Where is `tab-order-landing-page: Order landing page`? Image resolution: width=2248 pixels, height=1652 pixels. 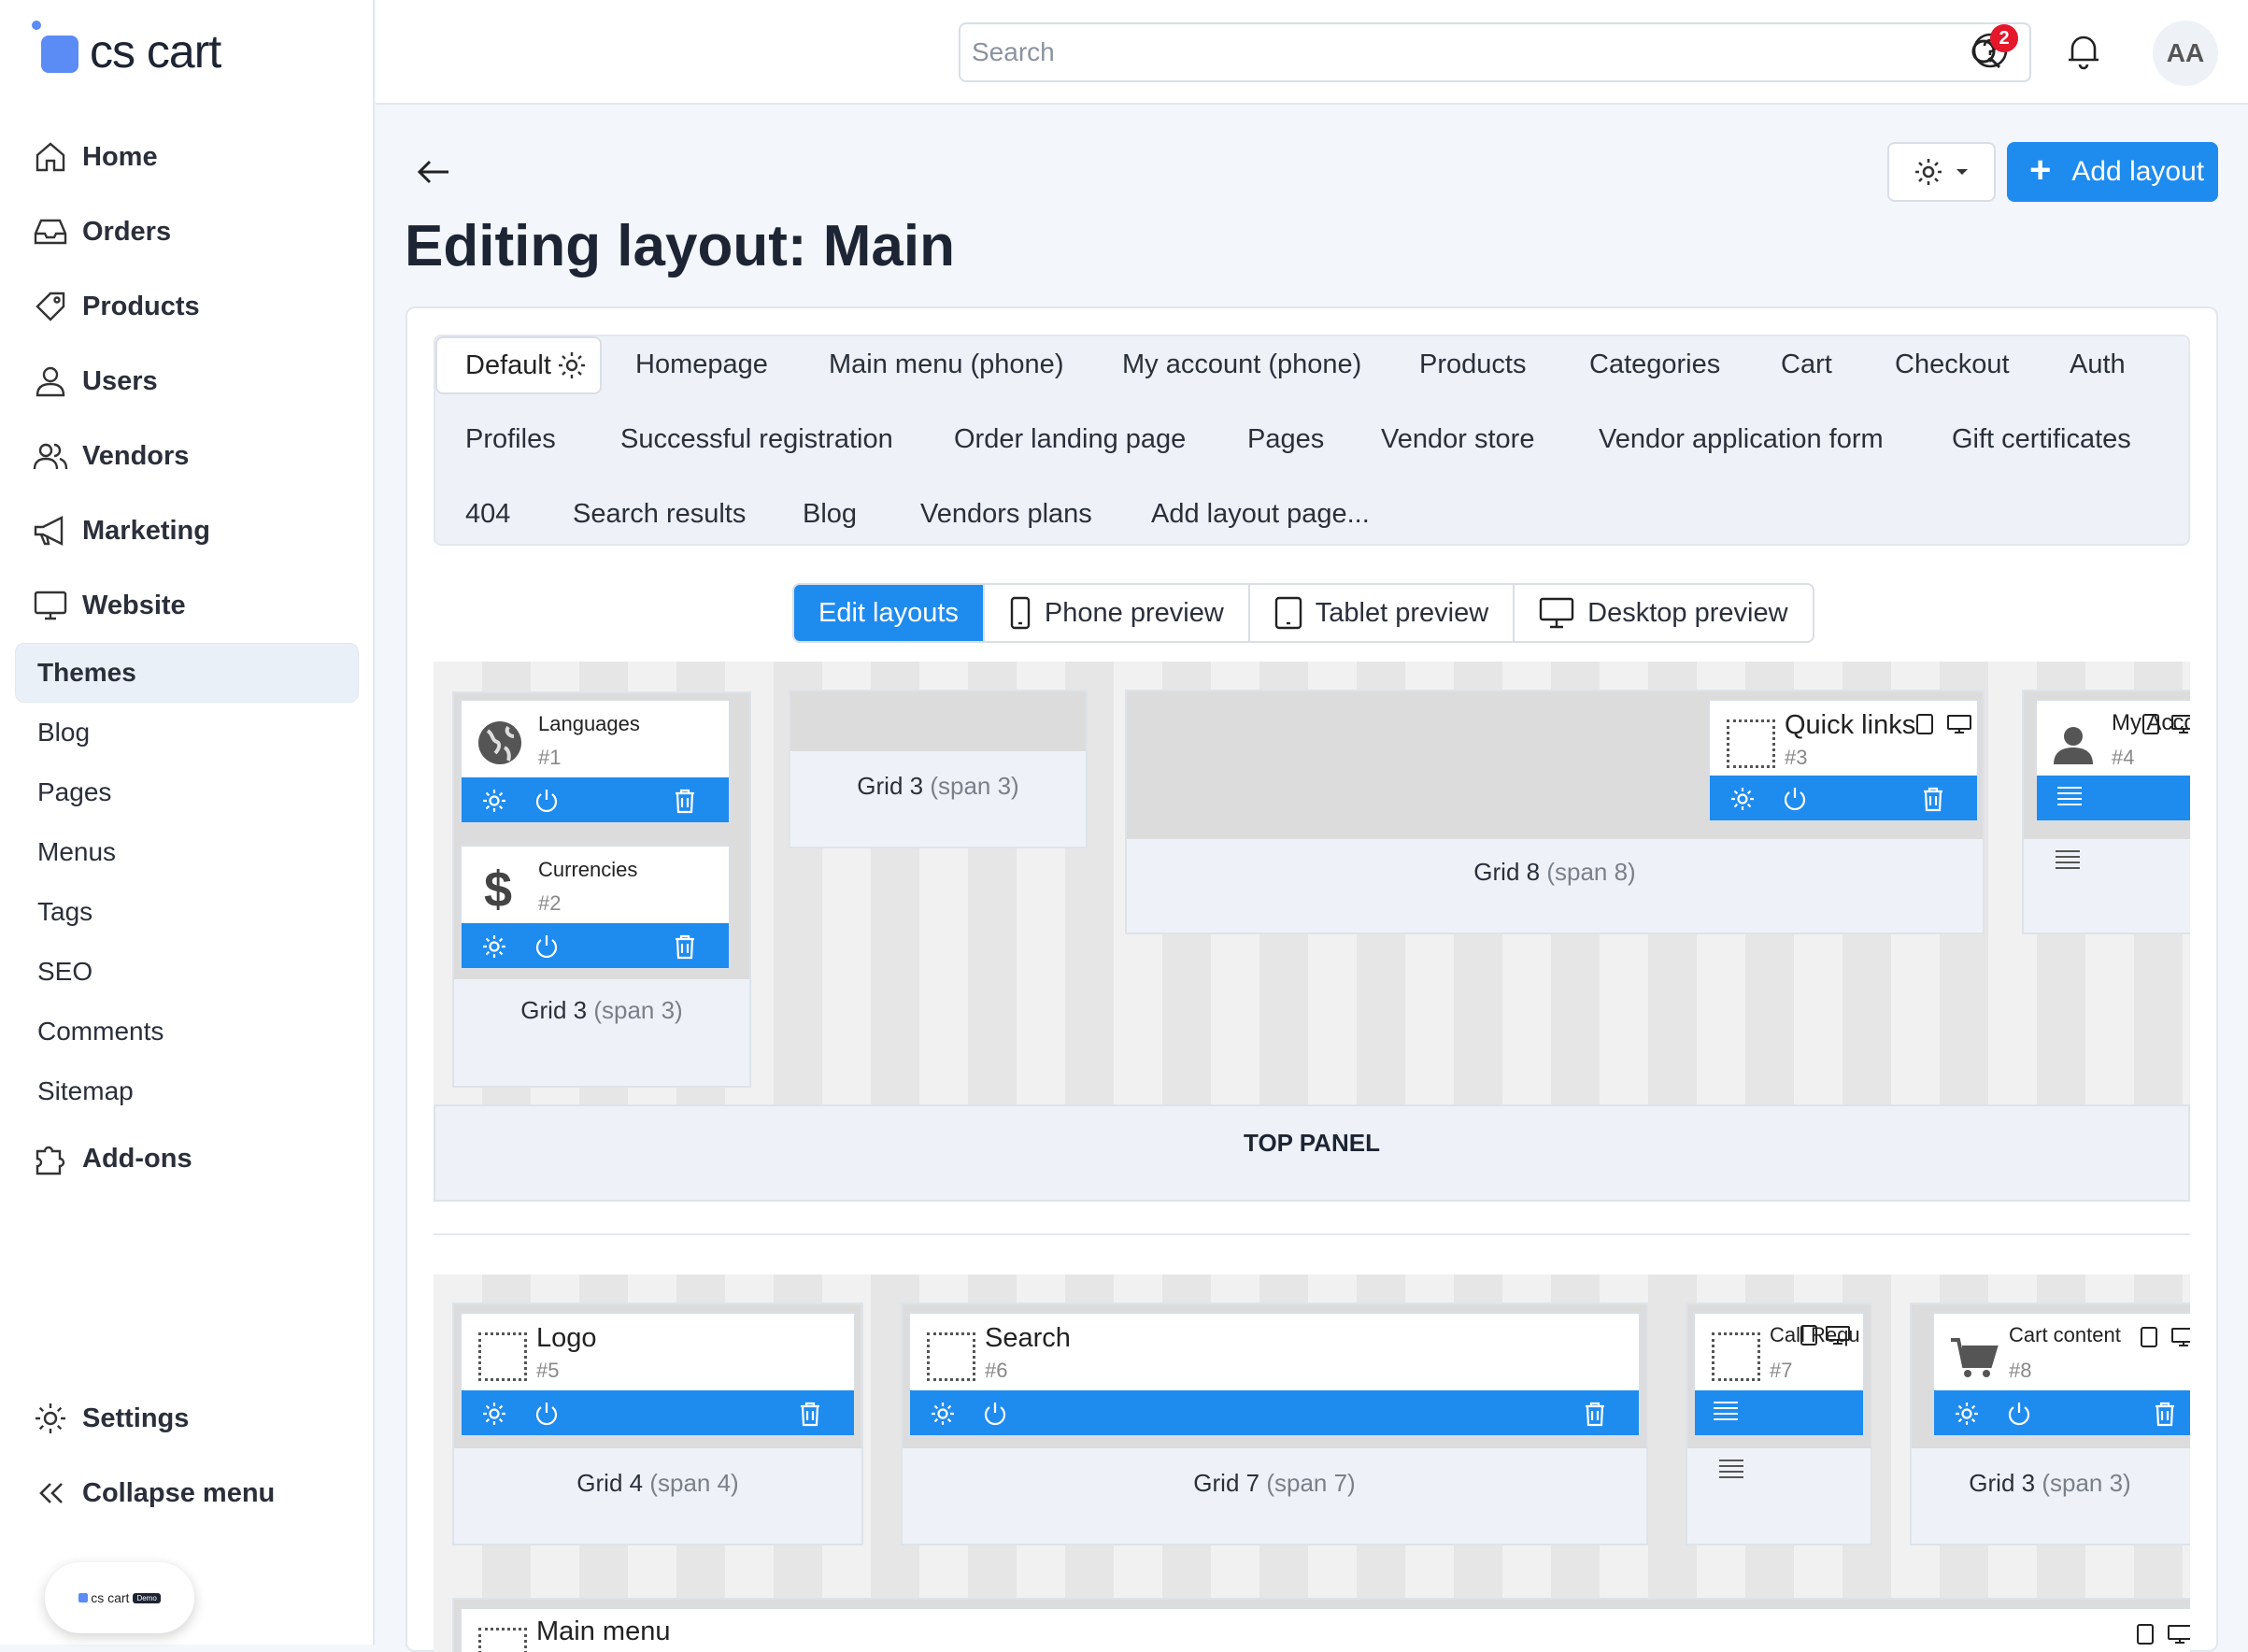
tab-order-landing-page: Order landing page is located at coordinates (1070, 440).